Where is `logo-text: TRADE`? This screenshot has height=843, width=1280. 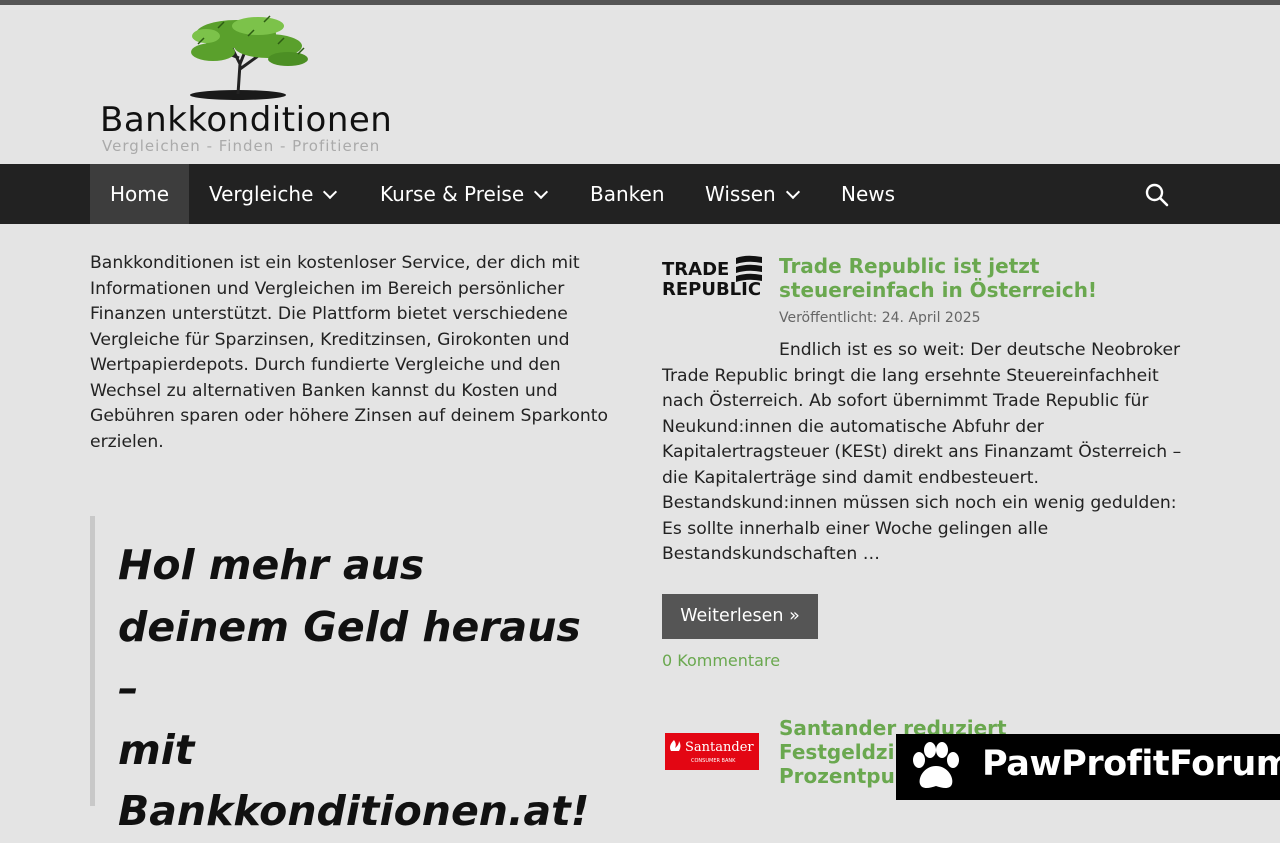 logo-text: TRADE is located at coordinates (695, 269).